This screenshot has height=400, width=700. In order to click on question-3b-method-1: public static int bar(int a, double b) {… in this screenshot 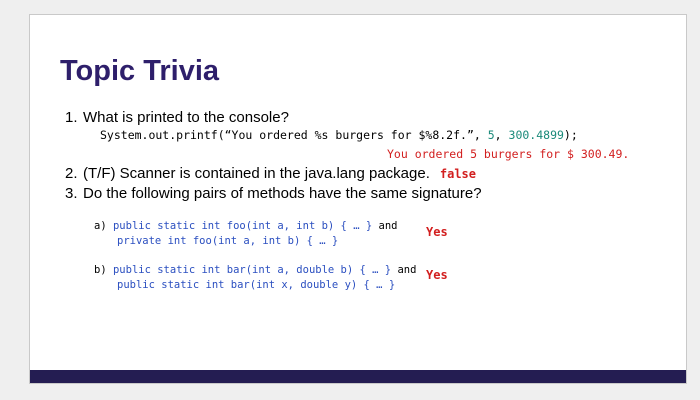, I will do `click(252, 270)`.